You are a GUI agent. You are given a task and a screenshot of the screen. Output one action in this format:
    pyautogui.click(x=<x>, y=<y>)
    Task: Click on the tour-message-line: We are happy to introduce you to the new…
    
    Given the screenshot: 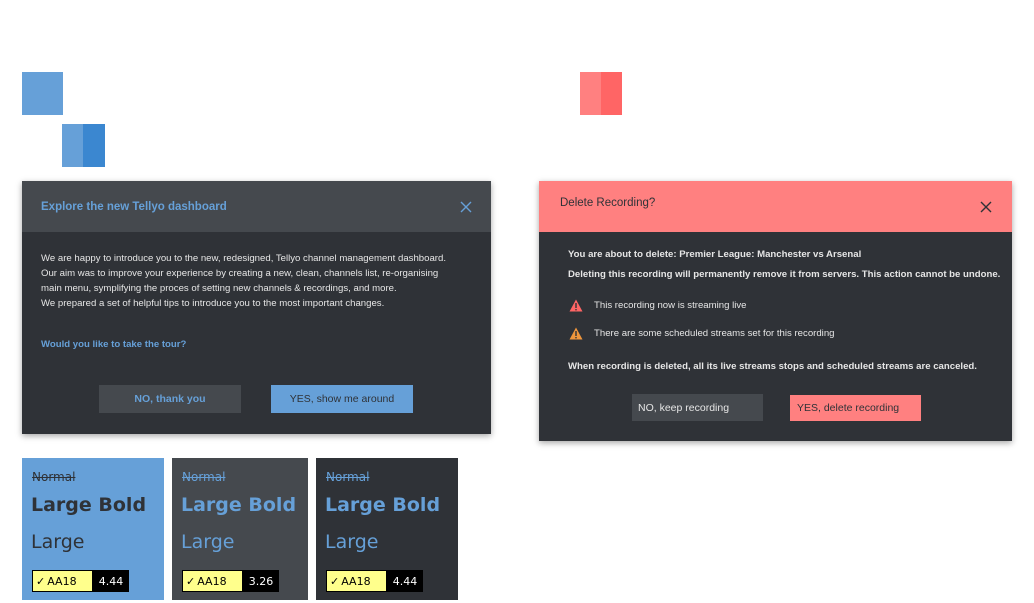 What is the action you would take?
    pyautogui.click(x=243, y=258)
    